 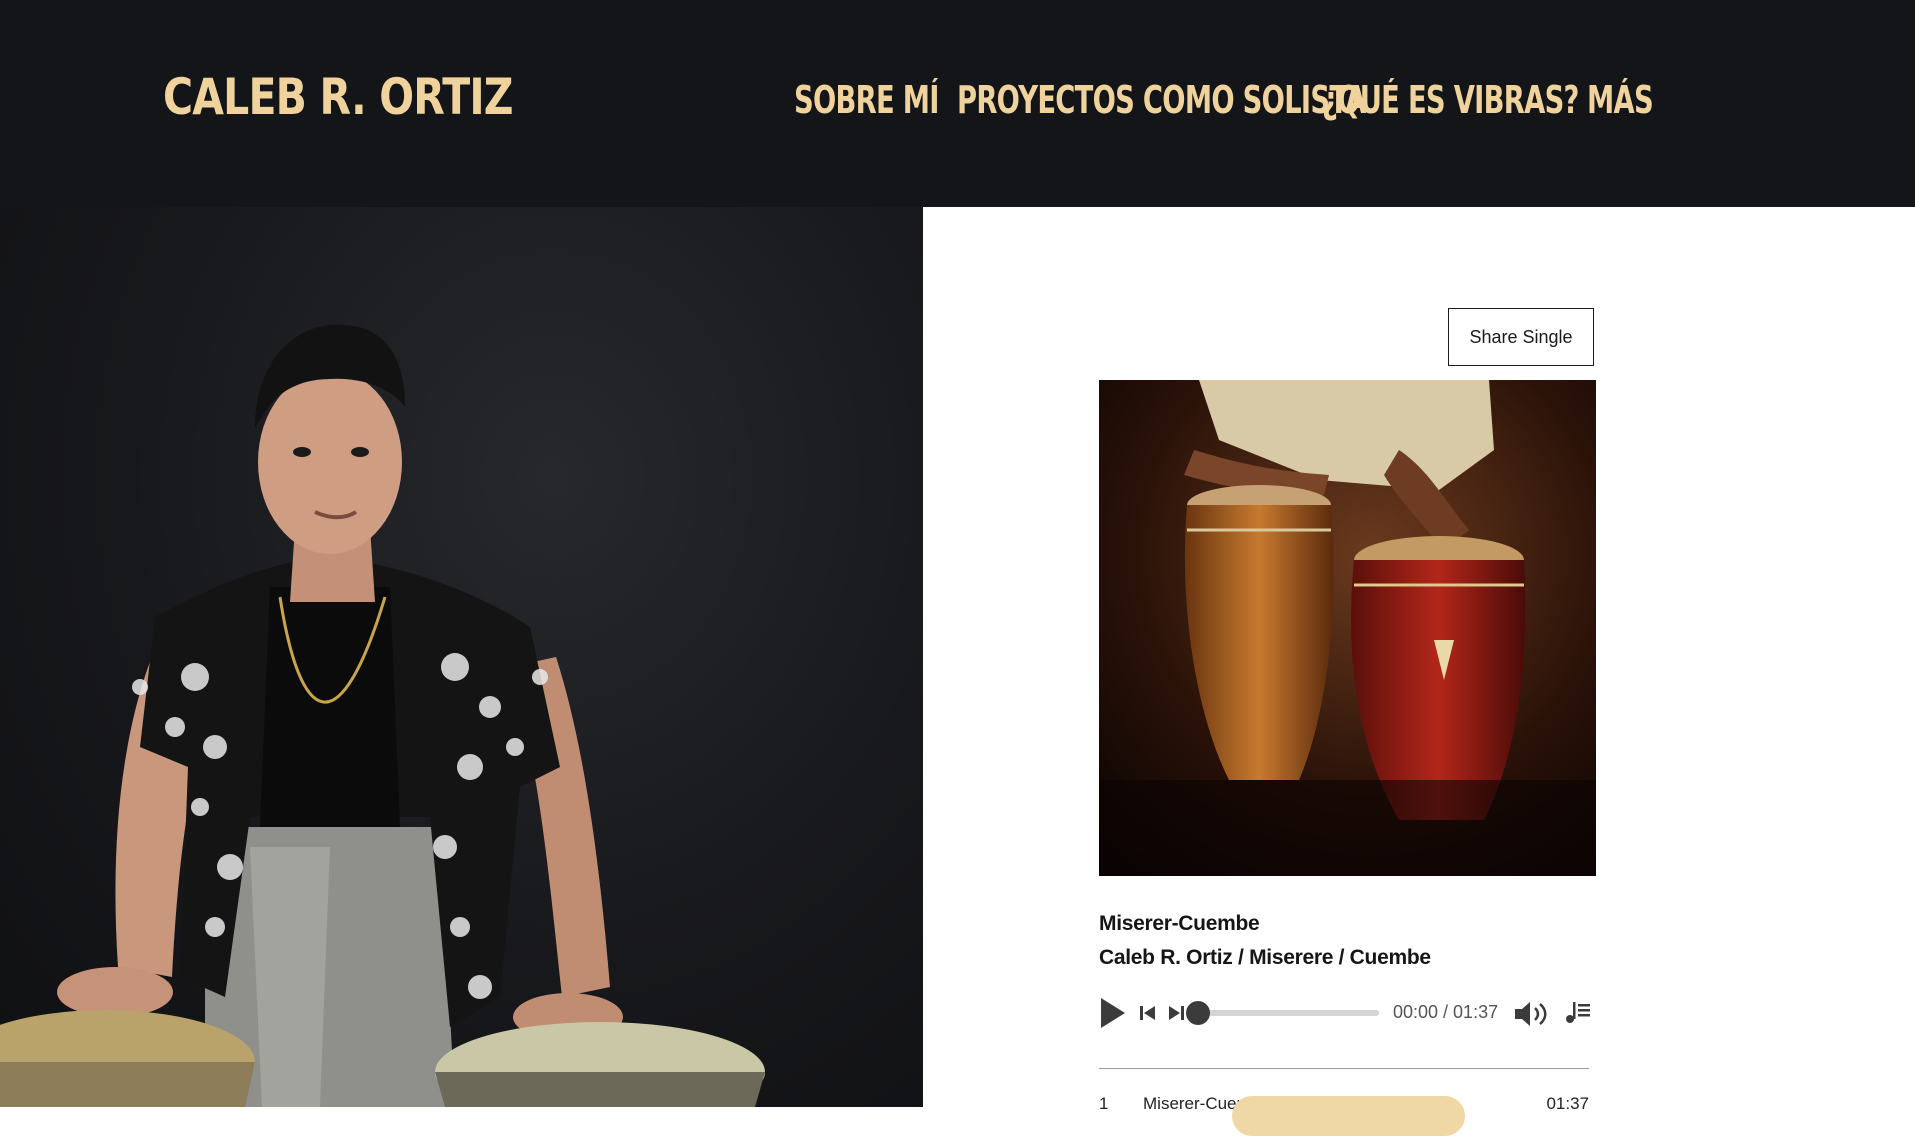 I want to click on skip-forward-icon, so click(x=1176, y=1015).